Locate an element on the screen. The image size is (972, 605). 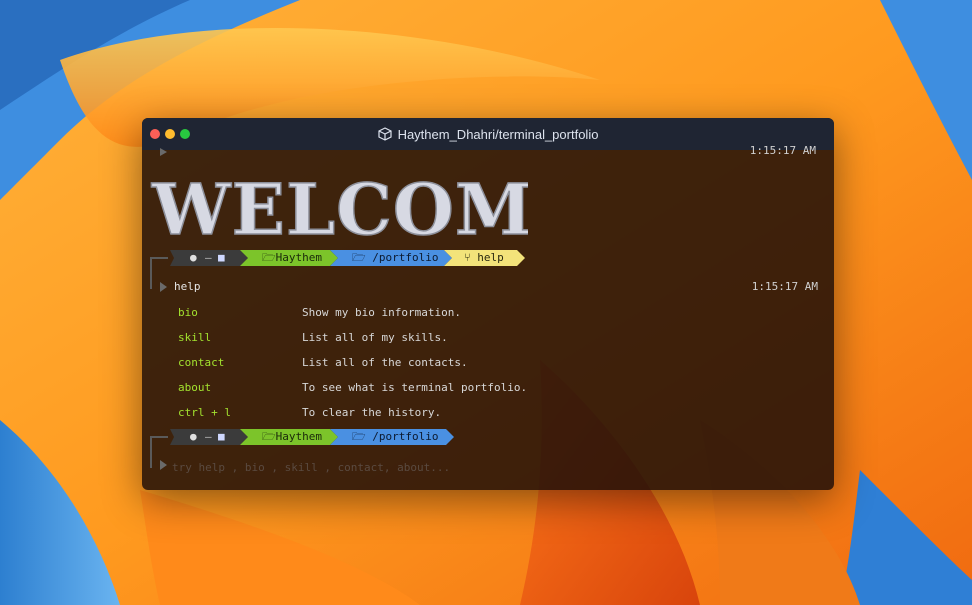
previous-timestamp: 1:15:17 AM is located at coordinates (782, 150).